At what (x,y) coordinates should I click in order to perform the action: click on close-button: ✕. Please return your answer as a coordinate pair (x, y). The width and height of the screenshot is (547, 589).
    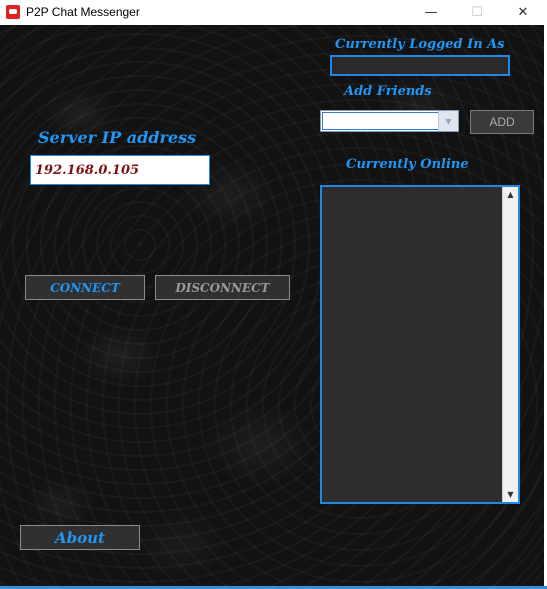
    Looking at the image, I should click on (523, 12).